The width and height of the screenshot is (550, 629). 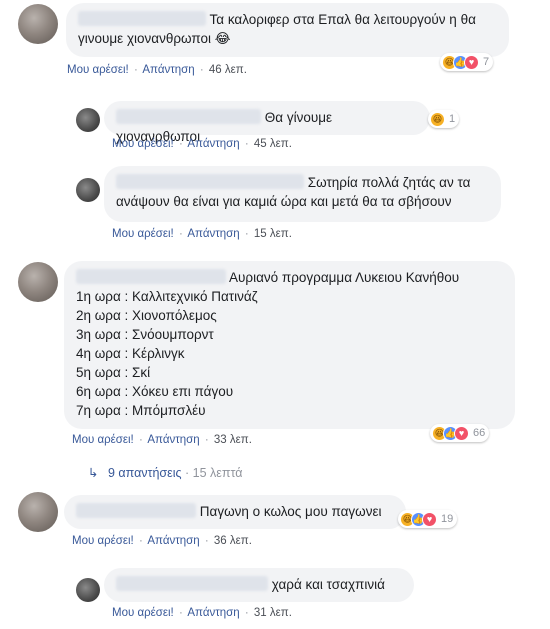 I want to click on reaction-count: 7, so click(x=486, y=62).